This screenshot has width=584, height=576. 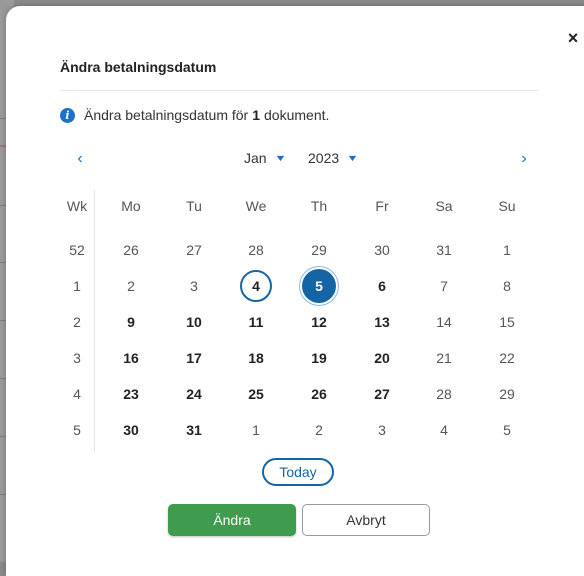 What do you see at coordinates (131, 358) in the screenshot?
I see `calendar-day: 16` at bounding box center [131, 358].